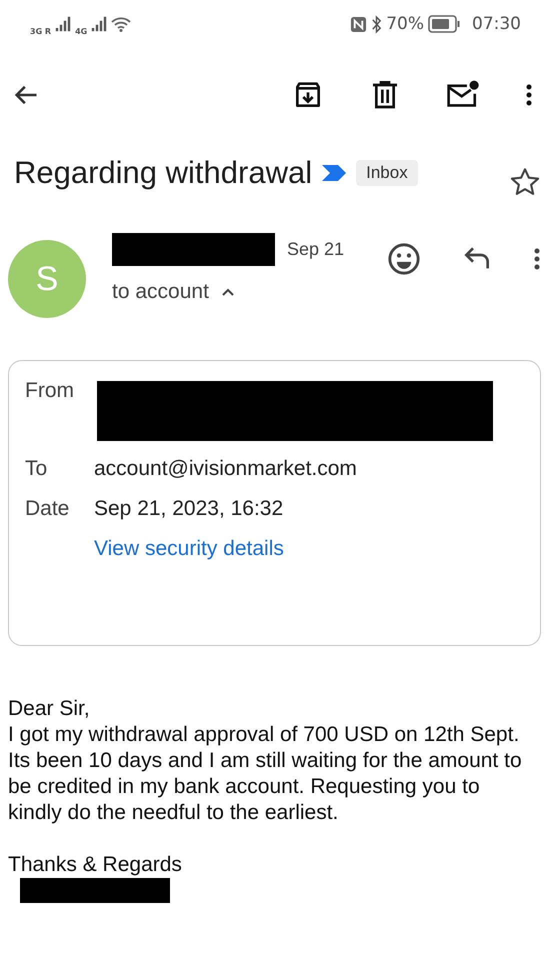  I want to click on importance-marker-icon, so click(334, 173).